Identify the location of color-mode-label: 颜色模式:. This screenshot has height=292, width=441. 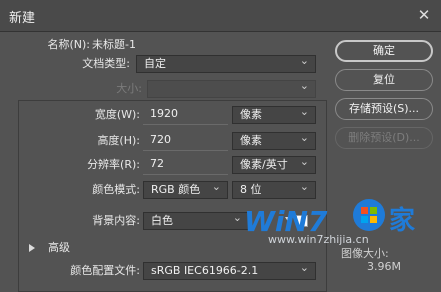
(116, 189).